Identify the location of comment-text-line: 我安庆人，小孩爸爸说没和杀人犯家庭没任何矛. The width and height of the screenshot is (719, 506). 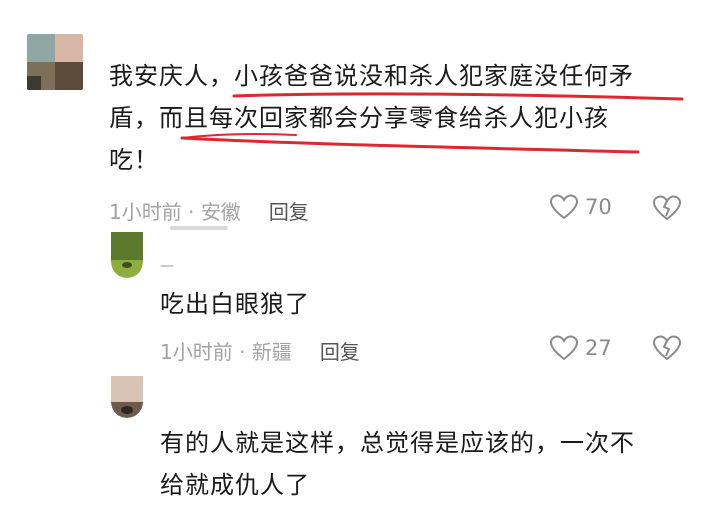
(371, 76).